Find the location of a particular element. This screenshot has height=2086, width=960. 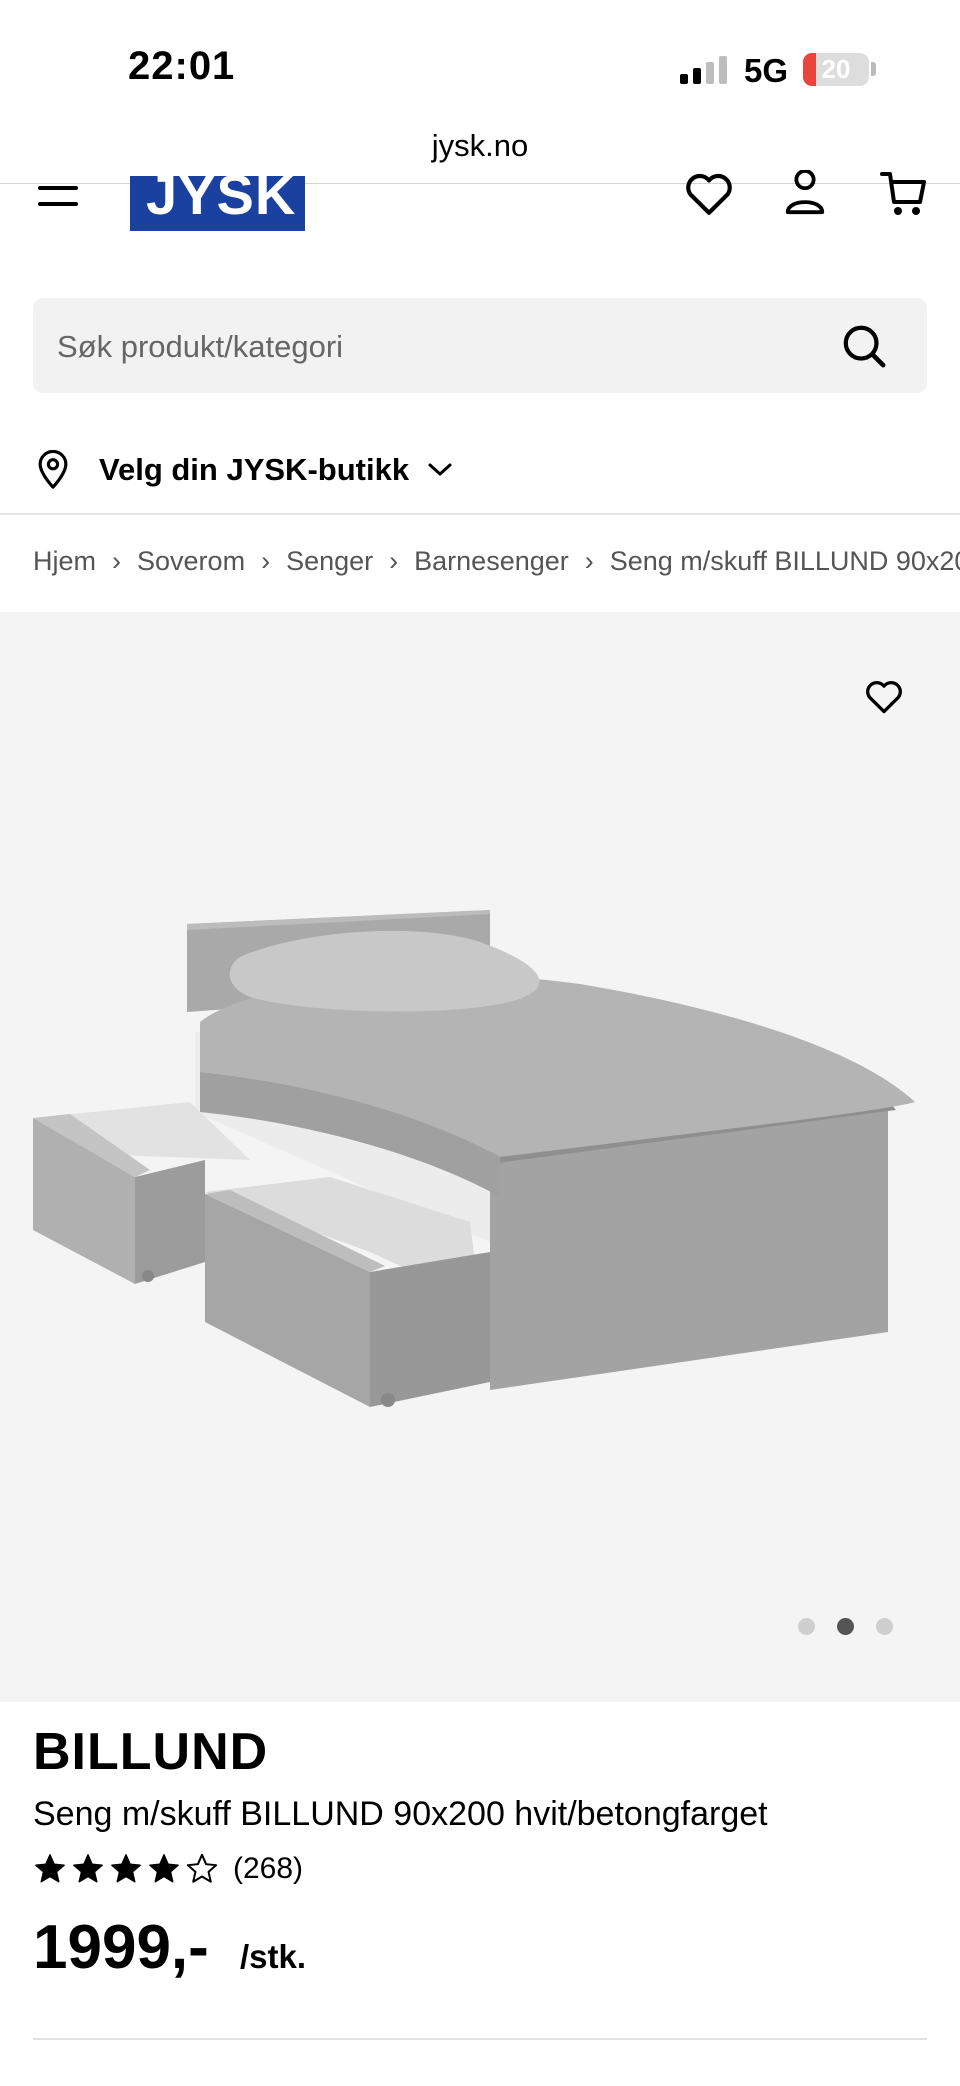

price-unit: /stk. is located at coordinates (273, 1956).